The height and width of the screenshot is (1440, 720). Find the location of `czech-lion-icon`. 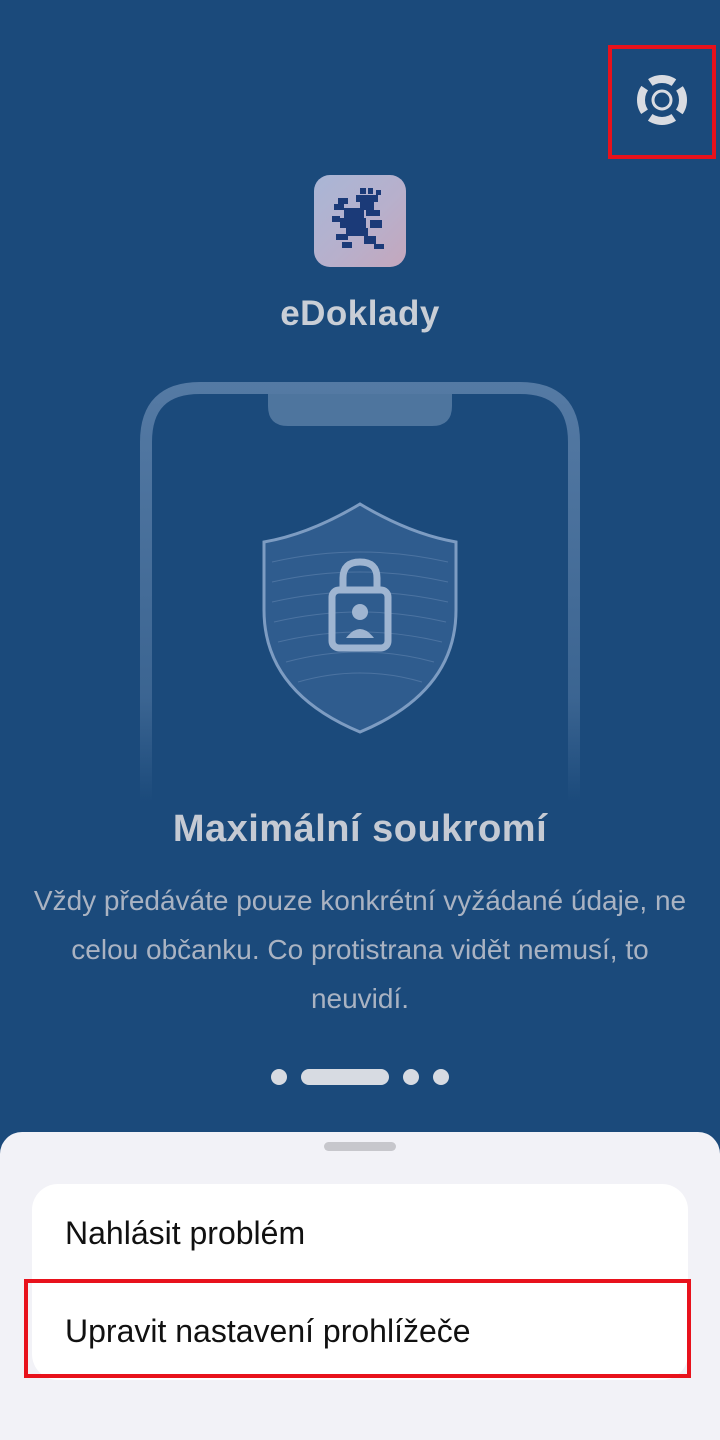

czech-lion-icon is located at coordinates (360, 221).